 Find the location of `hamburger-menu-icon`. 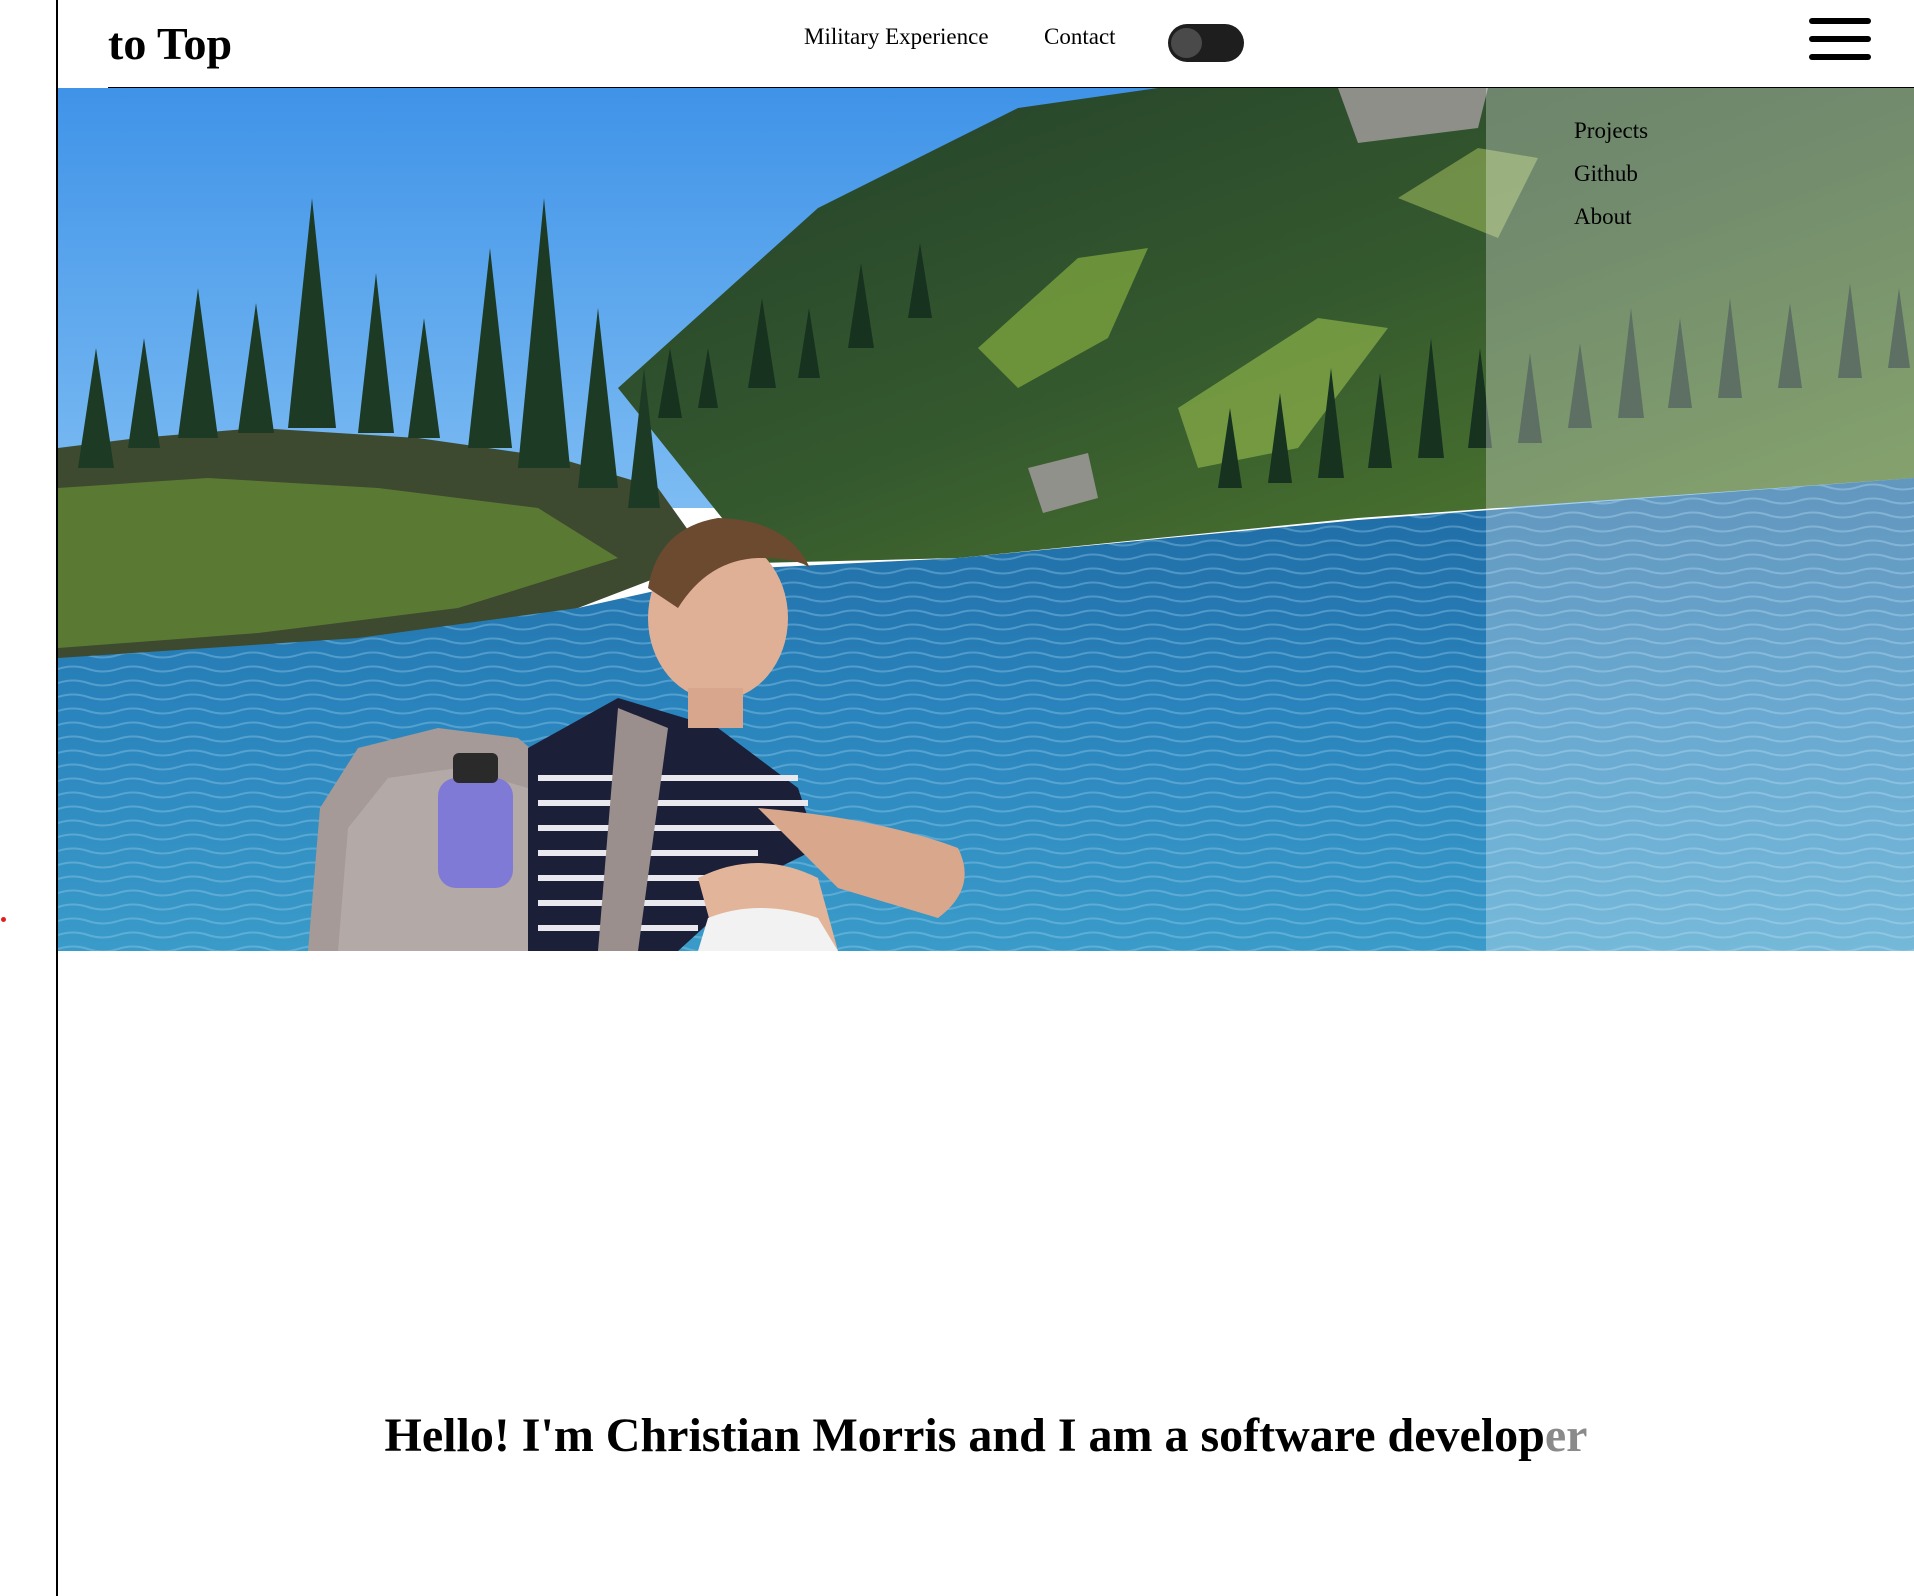

hamburger-menu-icon is located at coordinates (1840, 39).